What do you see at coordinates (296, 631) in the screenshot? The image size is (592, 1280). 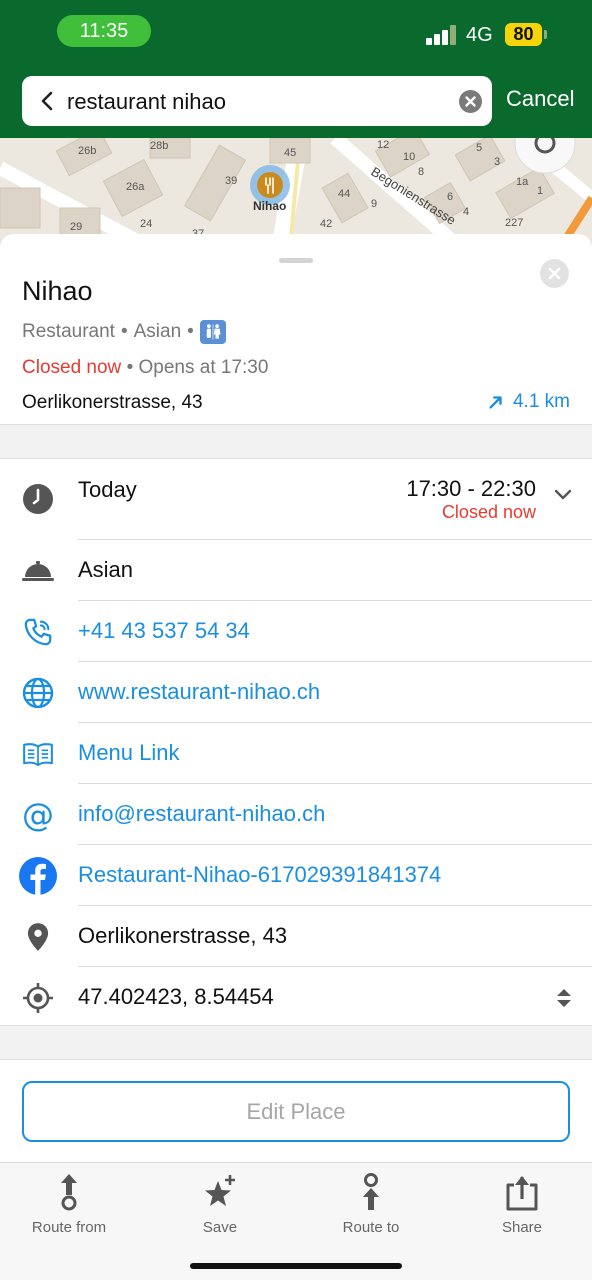 I see `phone-row: +41 43 537 54 34` at bounding box center [296, 631].